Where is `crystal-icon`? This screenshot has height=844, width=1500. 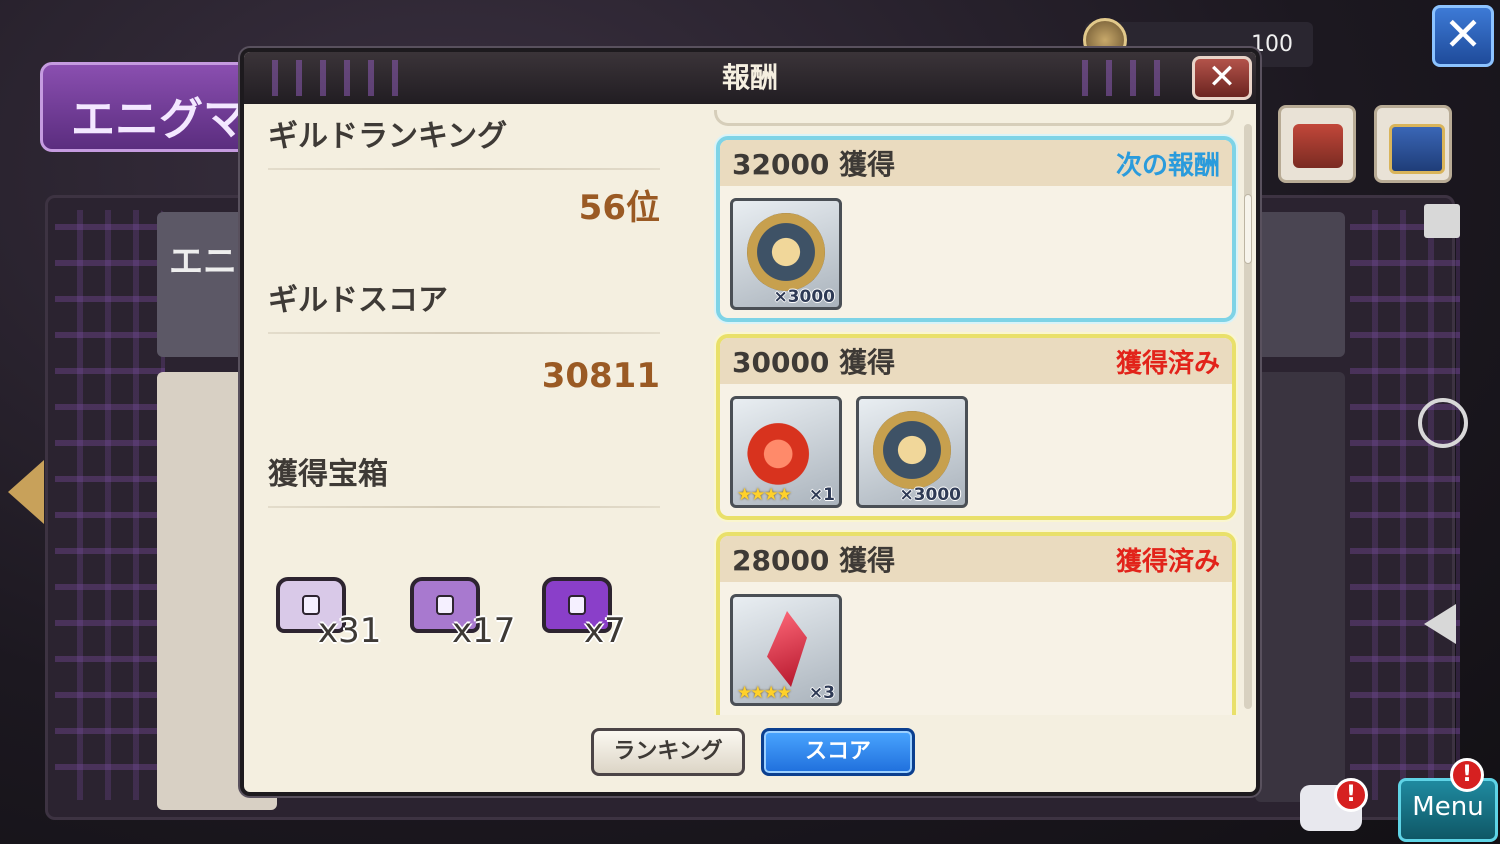 crystal-icon is located at coordinates (787, 649).